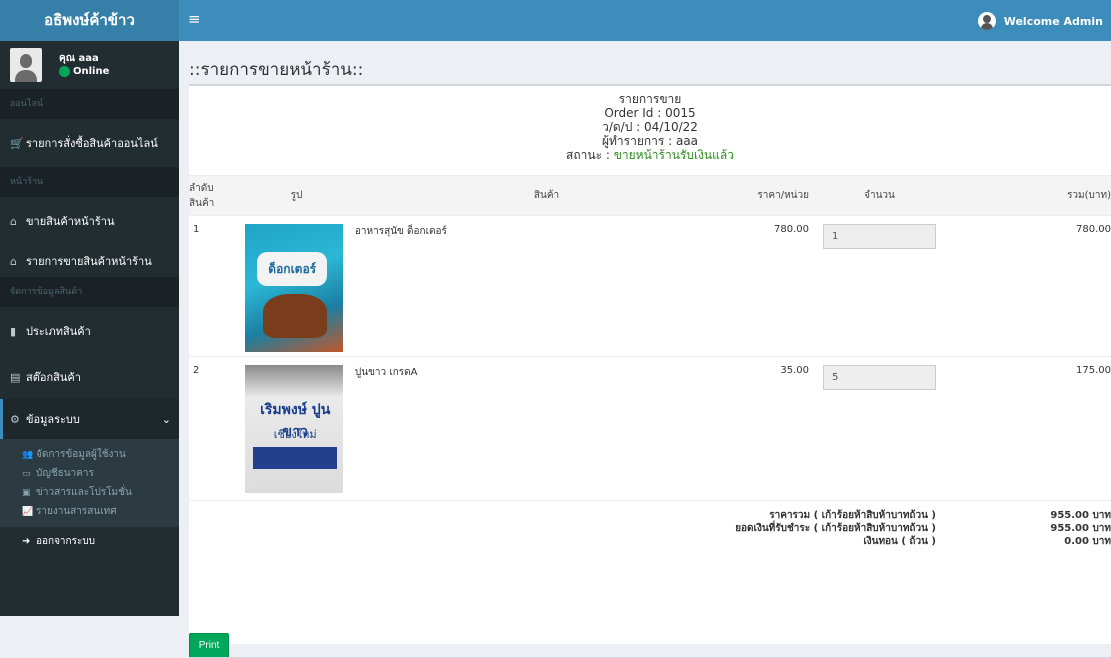 The width and height of the screenshot is (1111, 658). Describe the element at coordinates (53, 419) in the screenshot. I see `sidebar-item-label: ข้อมูลระบบ` at that location.